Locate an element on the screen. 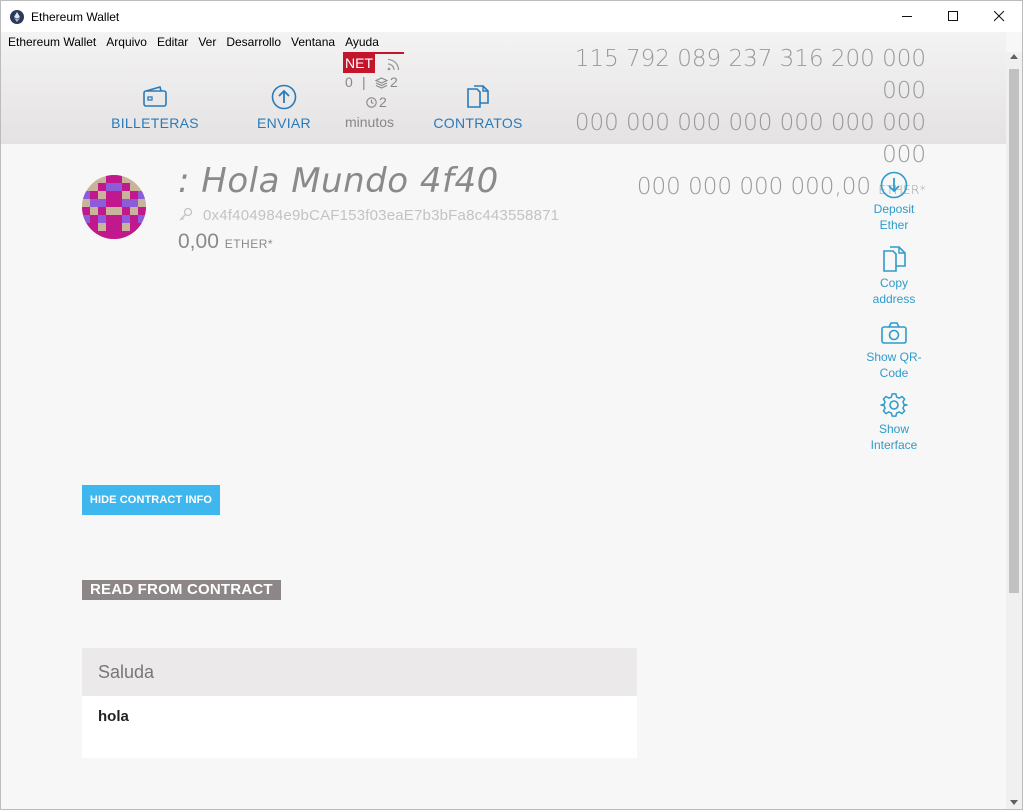 The width and height of the screenshot is (1023, 810). menu-desarrollo: Desarrollo is located at coordinates (253, 42).